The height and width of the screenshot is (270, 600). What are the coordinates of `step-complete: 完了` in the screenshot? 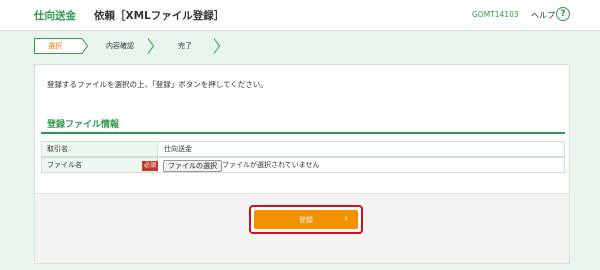 It's located at (184, 46).